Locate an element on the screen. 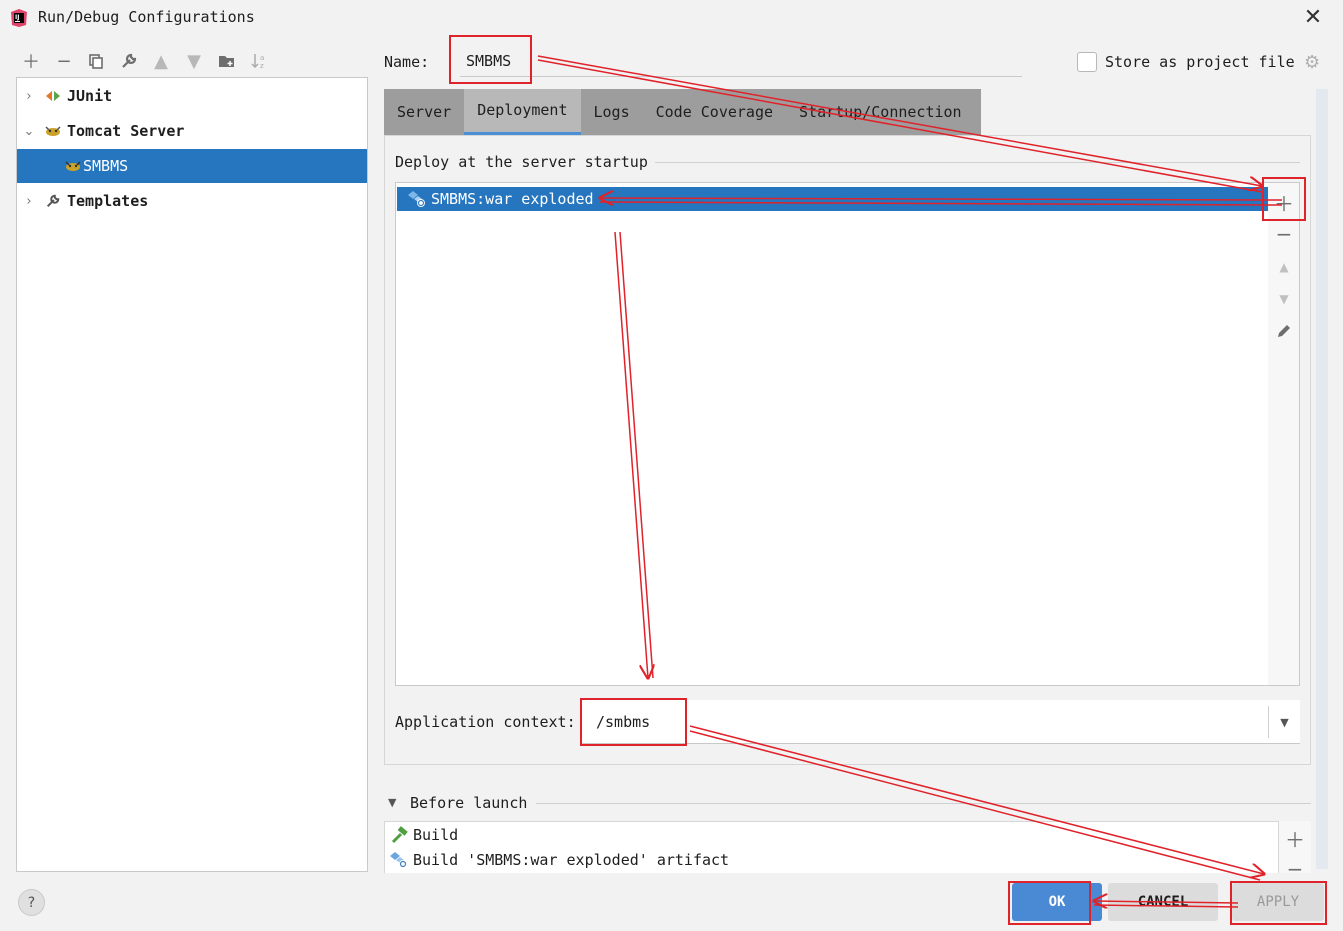  tree-item-tomcat-server: ⌄ Tomcat Server is located at coordinates (192, 131).